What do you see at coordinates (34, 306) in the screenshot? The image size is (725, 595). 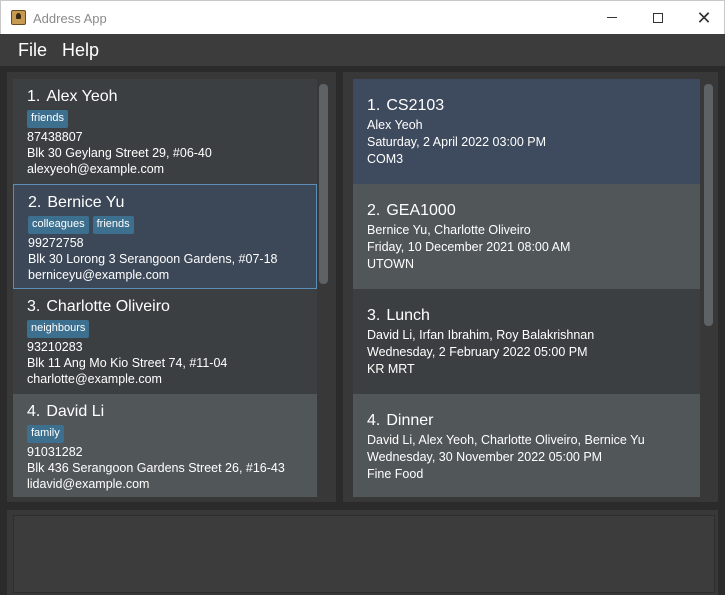 I see `person-index: 3.` at bounding box center [34, 306].